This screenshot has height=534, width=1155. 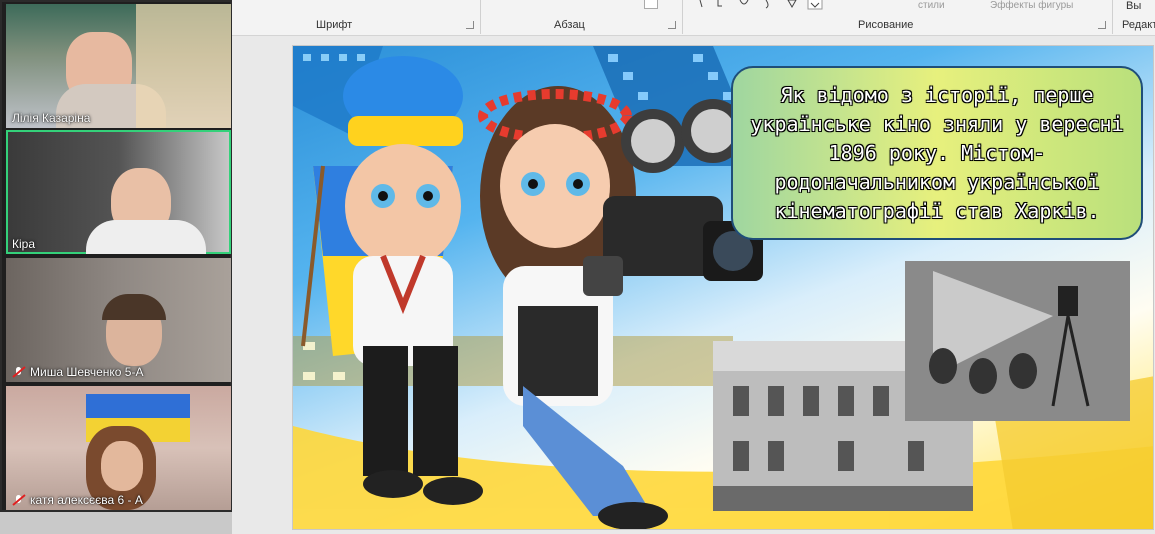 What do you see at coordinates (24, 244) in the screenshot?
I see `participant-name-label: Кіра` at bounding box center [24, 244].